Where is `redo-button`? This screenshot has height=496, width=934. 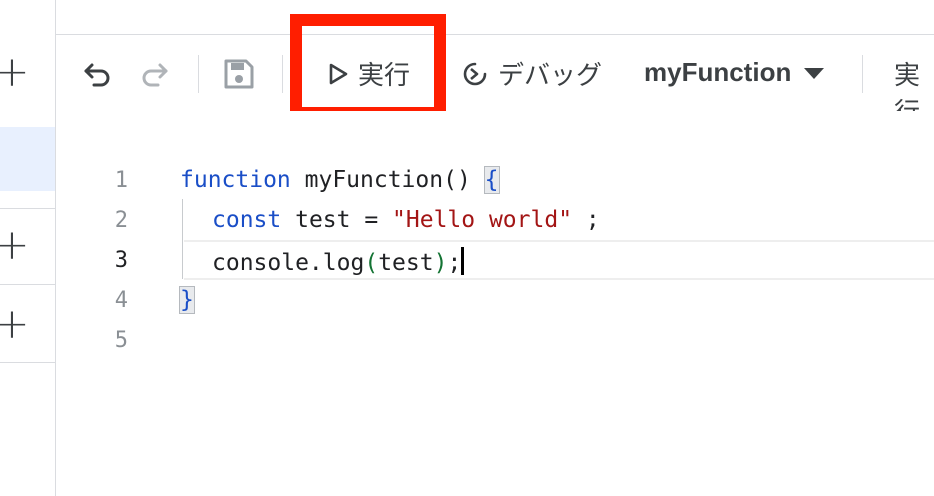
redo-button is located at coordinates (154, 73).